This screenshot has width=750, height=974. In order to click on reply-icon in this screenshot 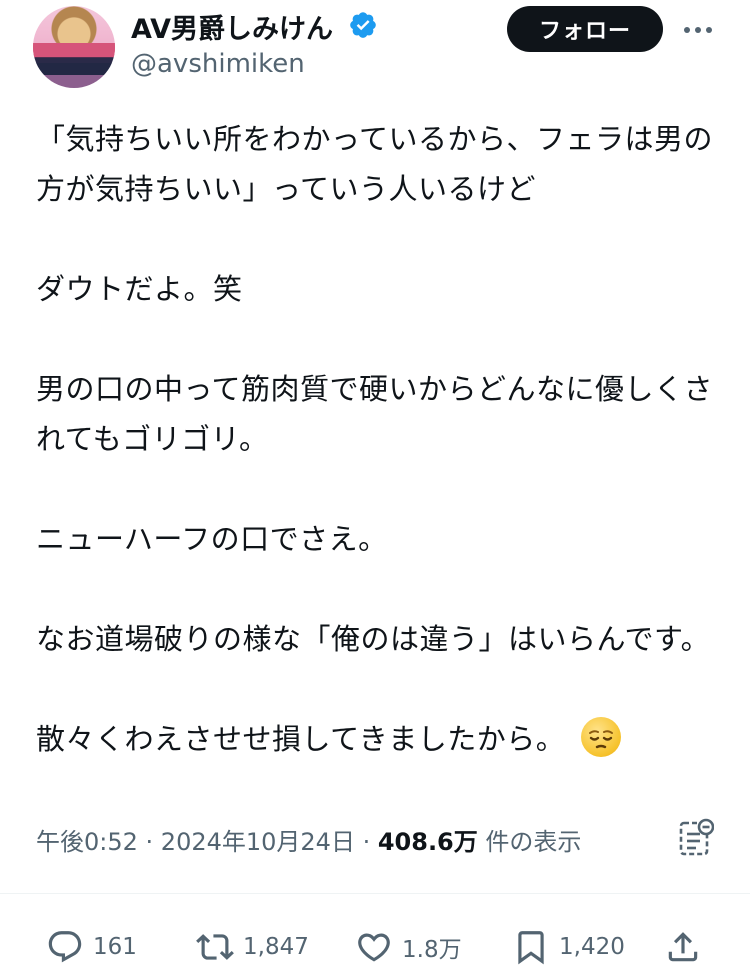, I will do `click(65, 947)`.